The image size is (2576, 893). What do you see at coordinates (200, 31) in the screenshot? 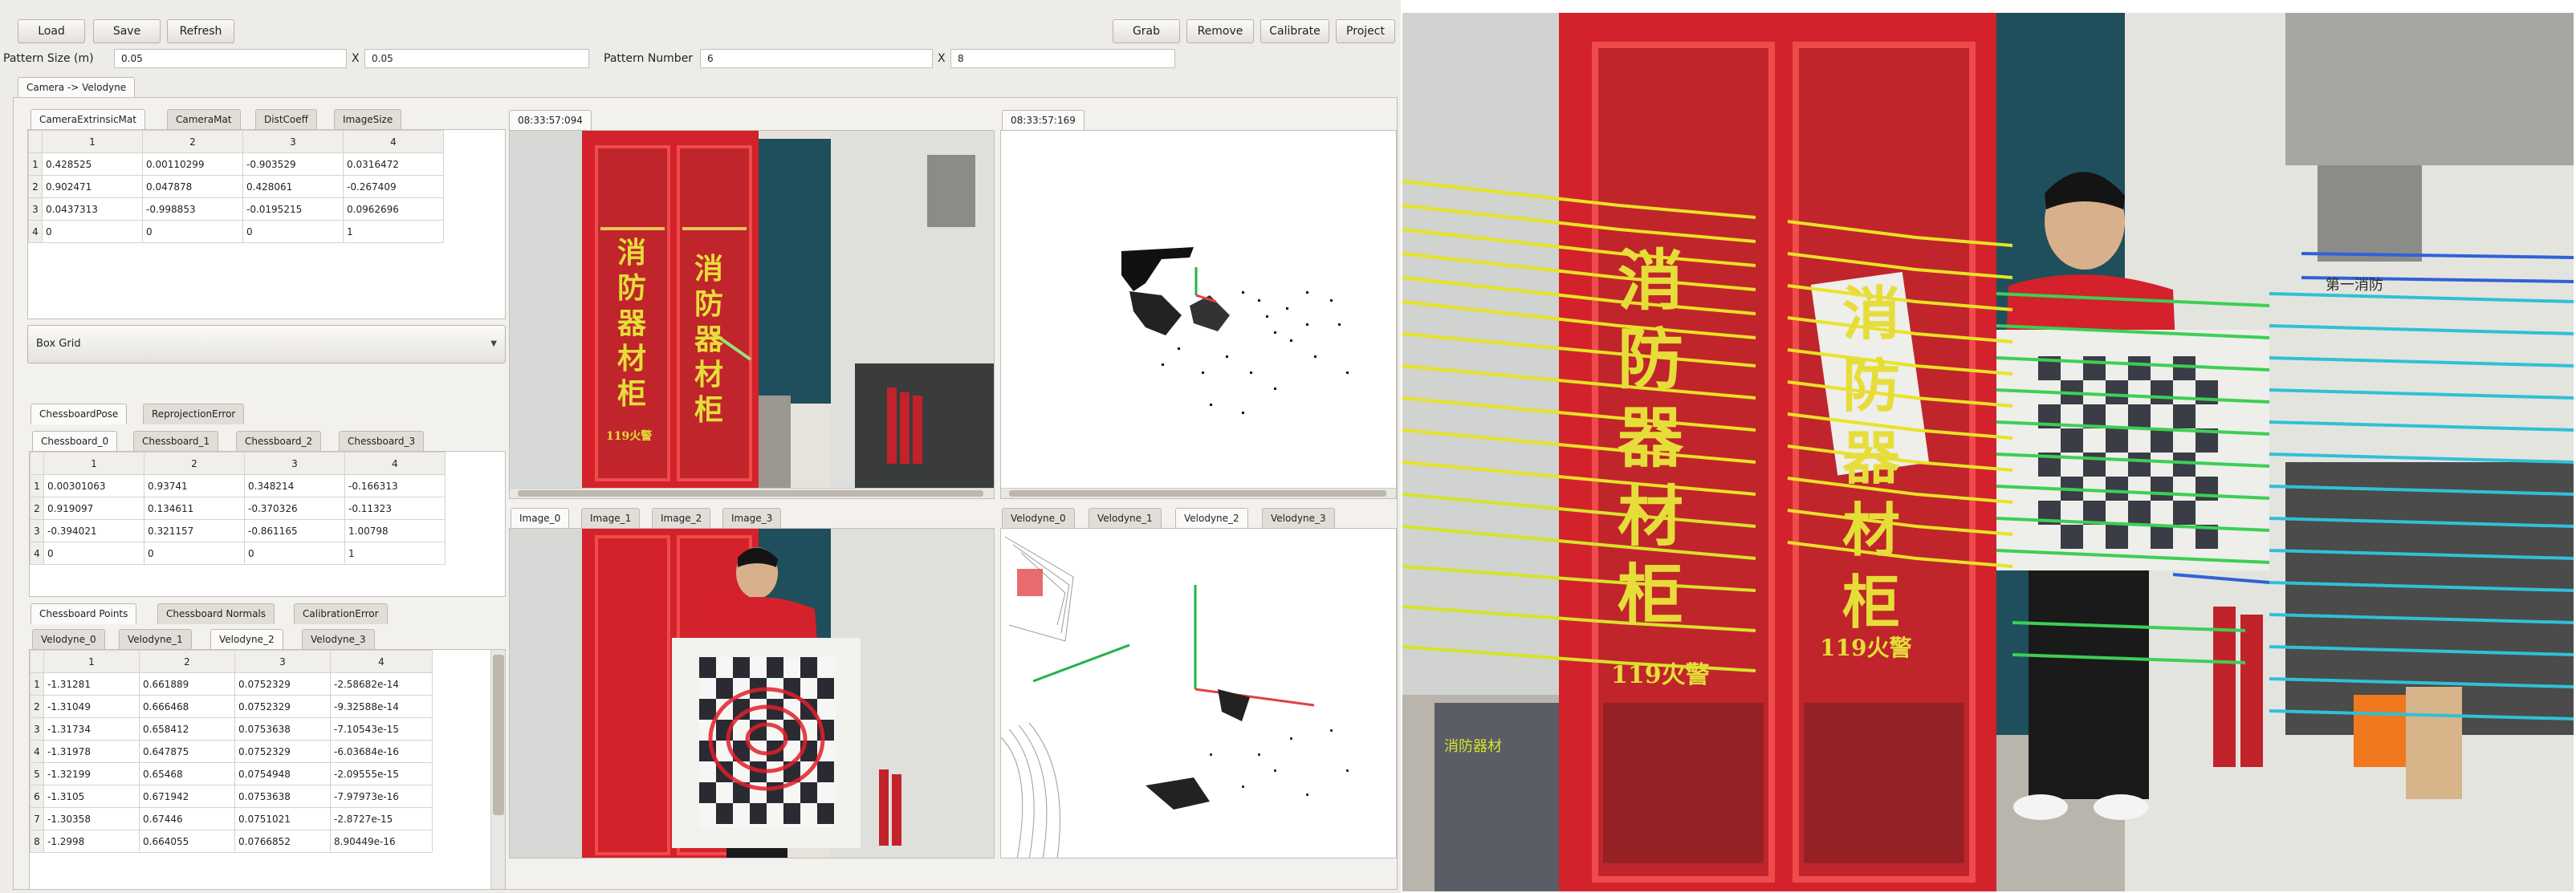
I see `refresh-button: Refresh` at bounding box center [200, 31].